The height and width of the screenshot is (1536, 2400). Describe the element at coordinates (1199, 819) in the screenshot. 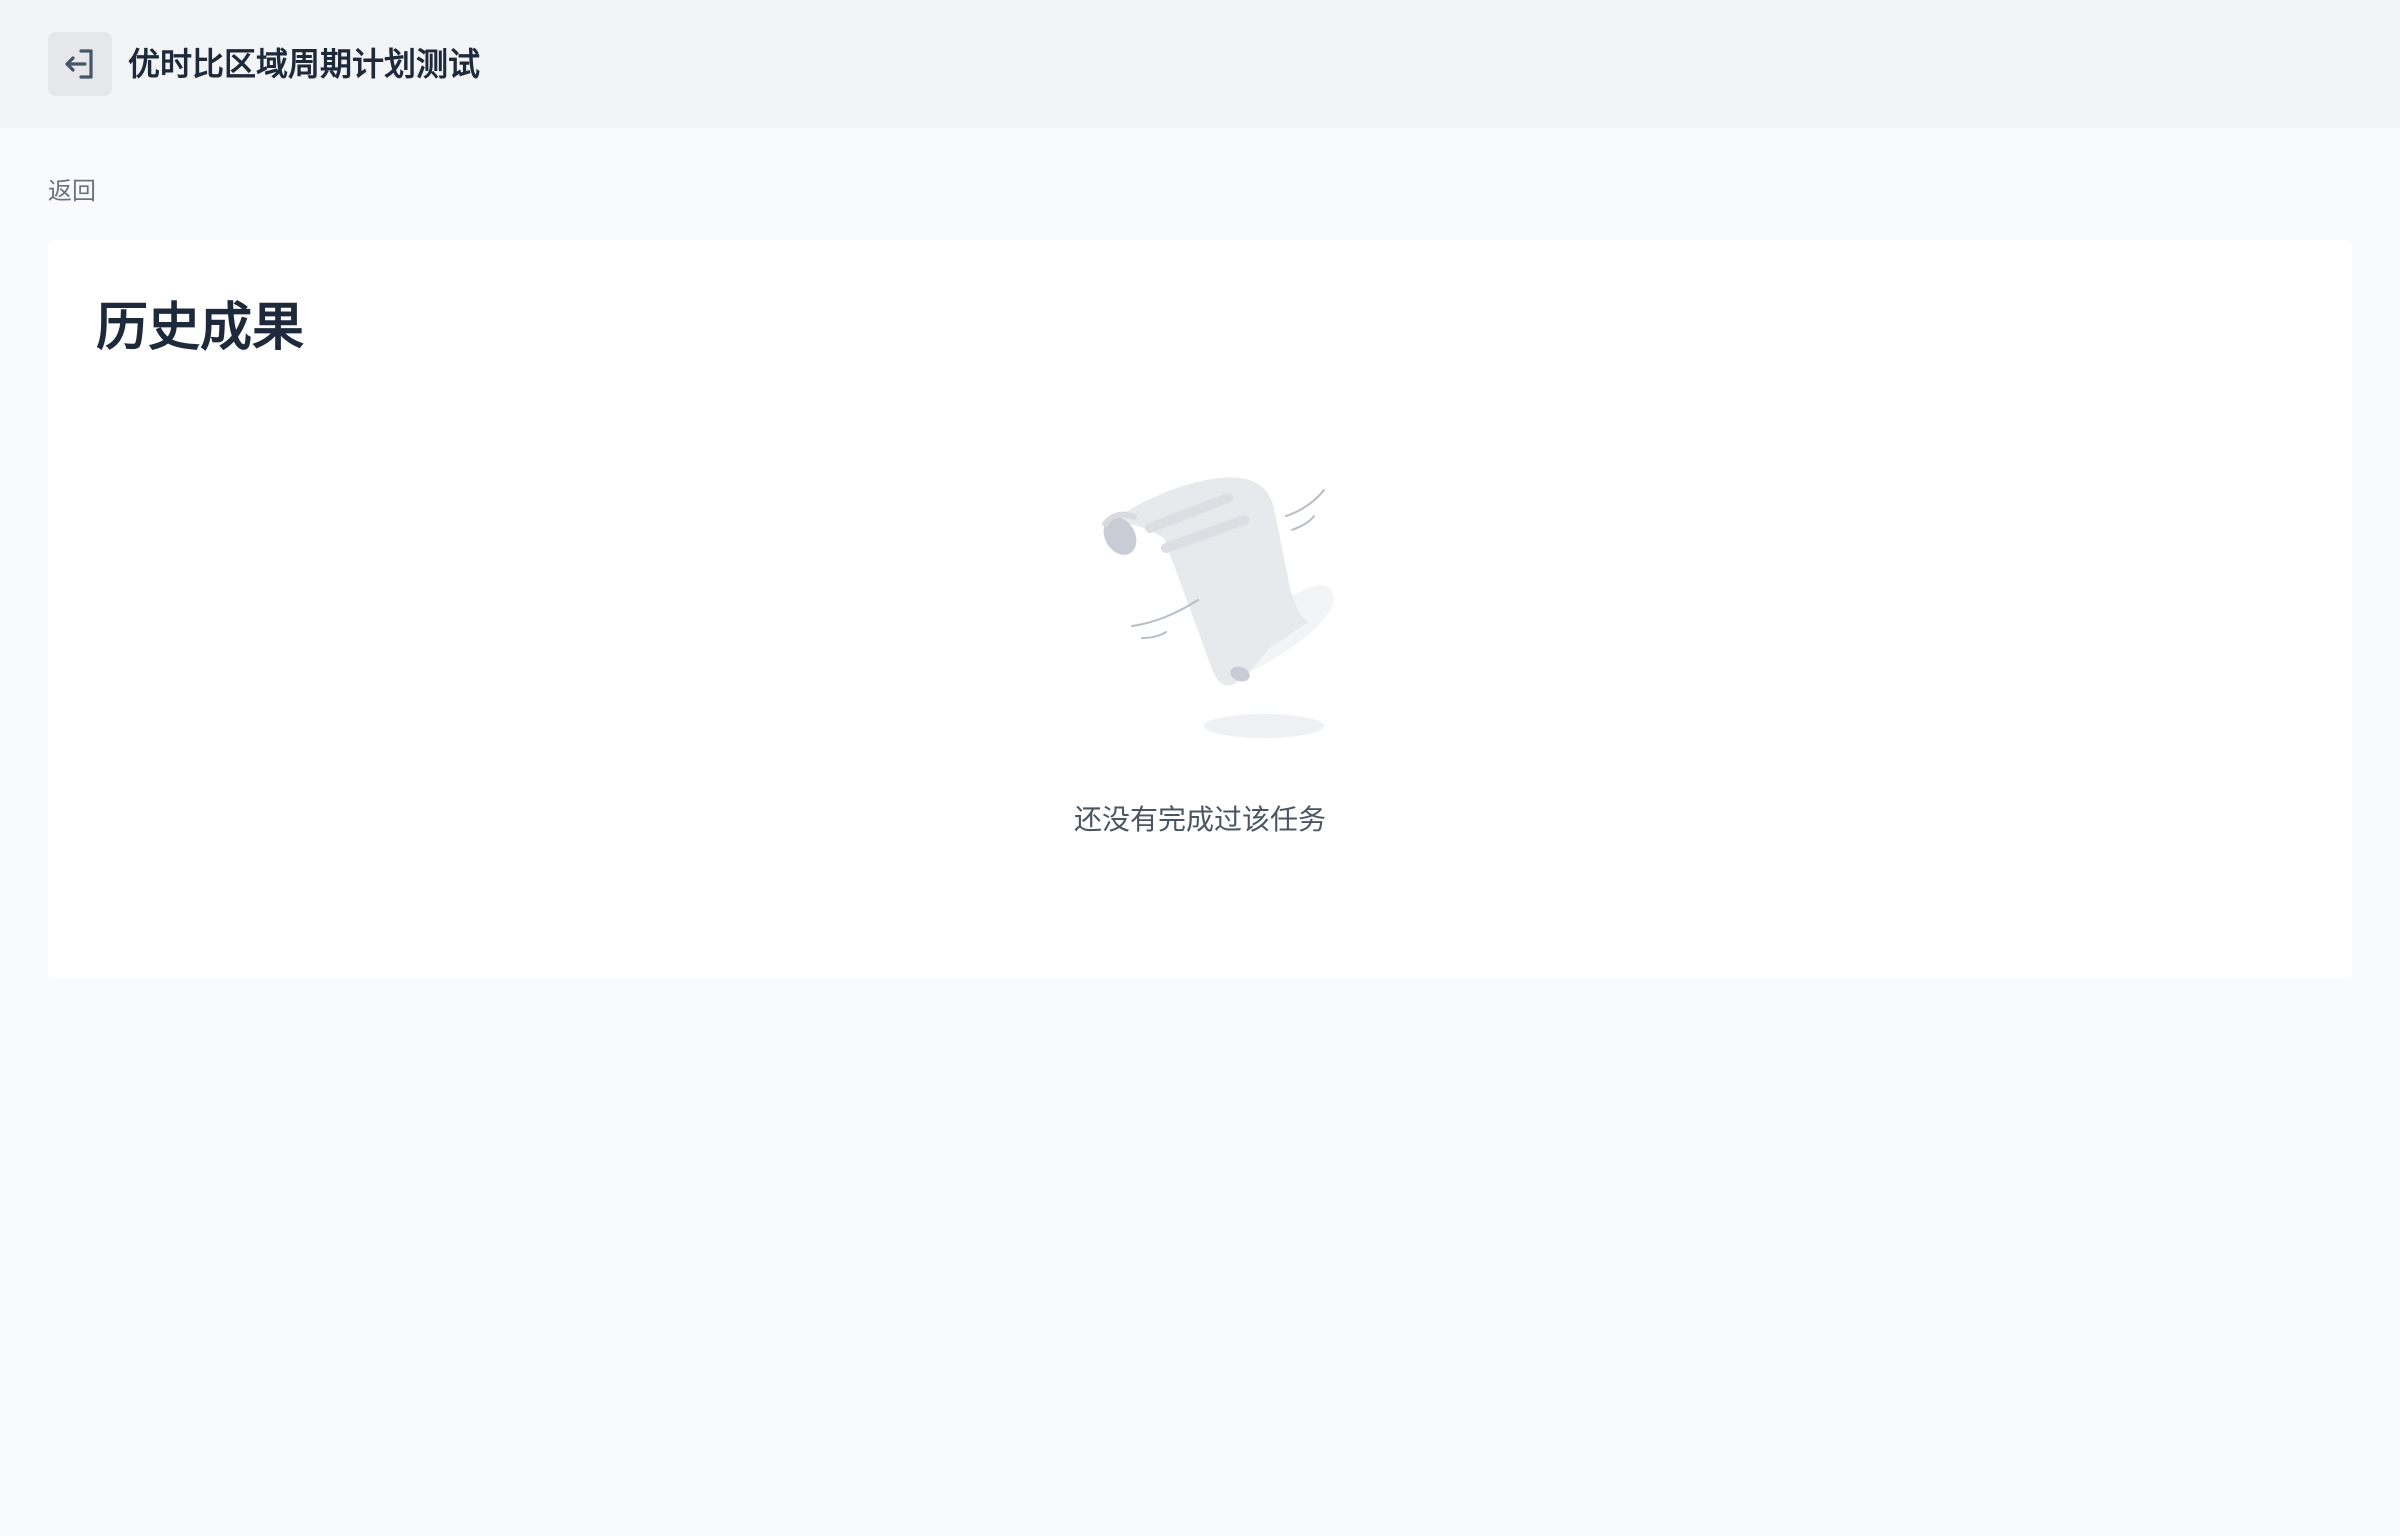

I see `empty-state-message: 还没有完成过该任务` at that location.